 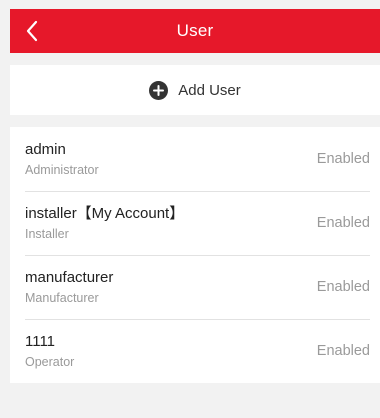 I want to click on plus-circle-icon, so click(x=159, y=90).